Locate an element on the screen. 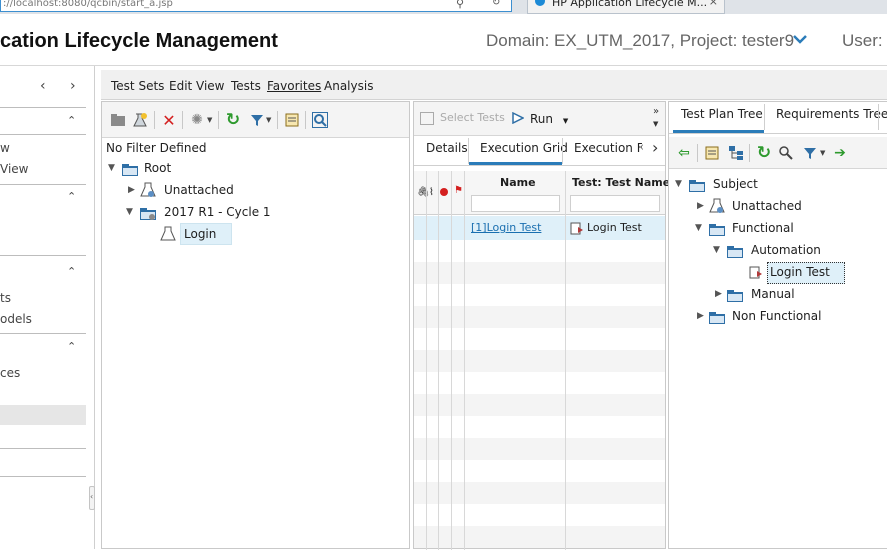 This screenshot has width=887, height=550. nav-item-selected is located at coordinates (43, 415).